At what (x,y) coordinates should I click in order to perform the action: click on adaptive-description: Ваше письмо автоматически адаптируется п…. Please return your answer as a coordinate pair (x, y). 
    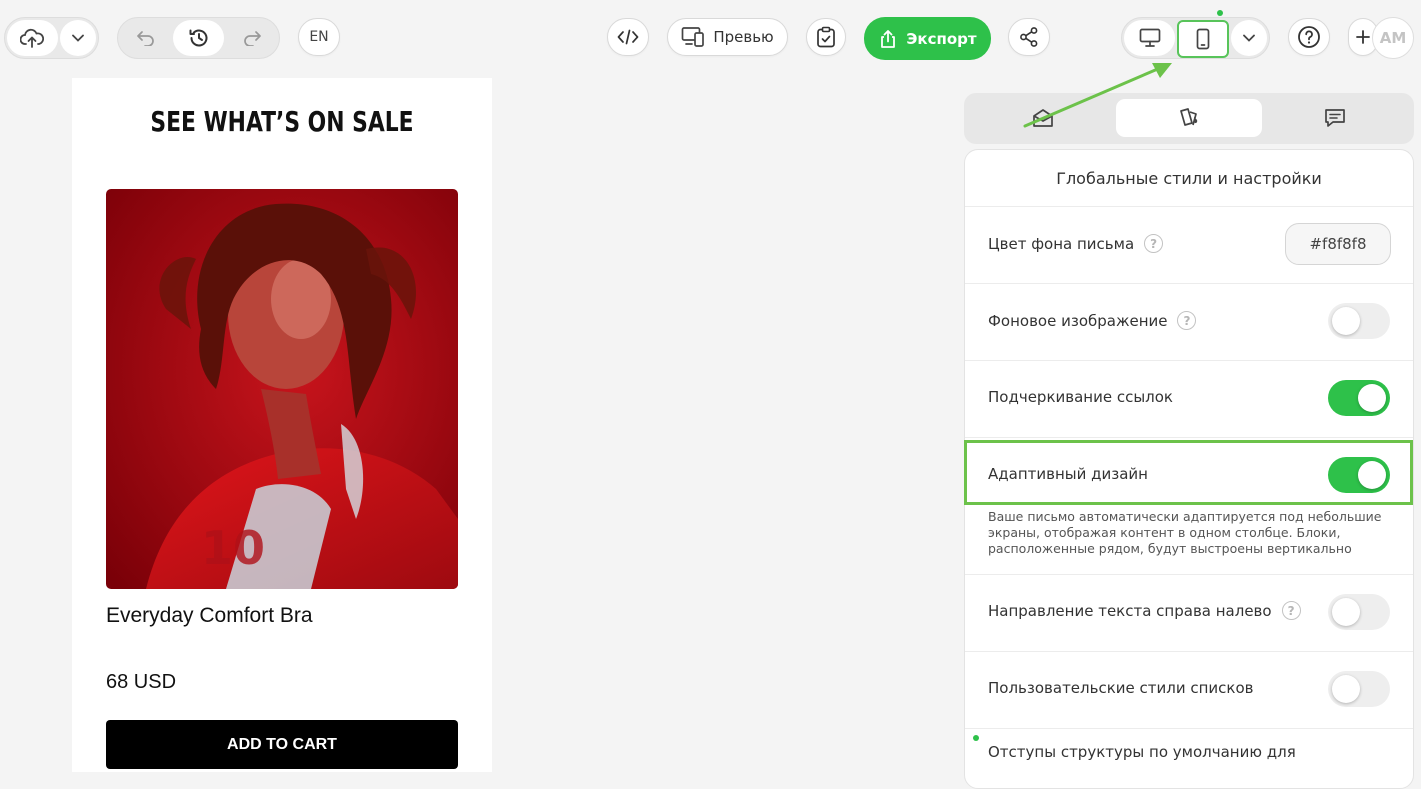
    Looking at the image, I should click on (1185, 532).